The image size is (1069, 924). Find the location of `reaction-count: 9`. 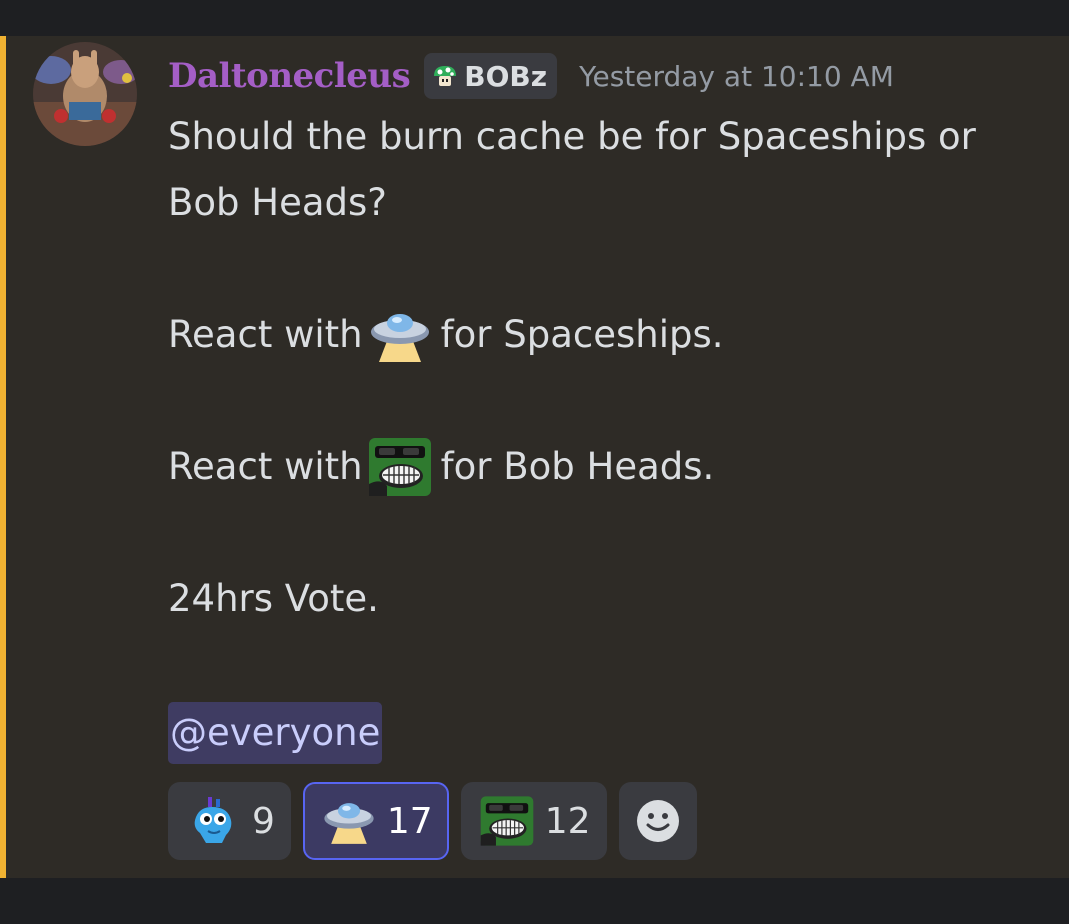

reaction-count: 9 is located at coordinates (263, 821).